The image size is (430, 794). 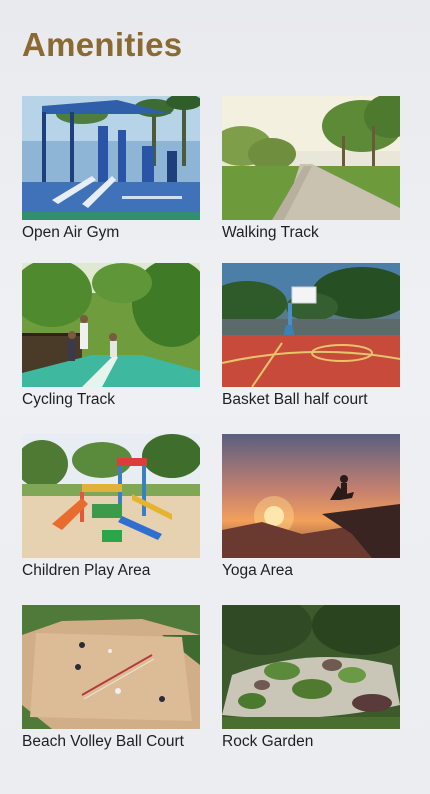 I want to click on page-title: Amenities, so click(x=102, y=44).